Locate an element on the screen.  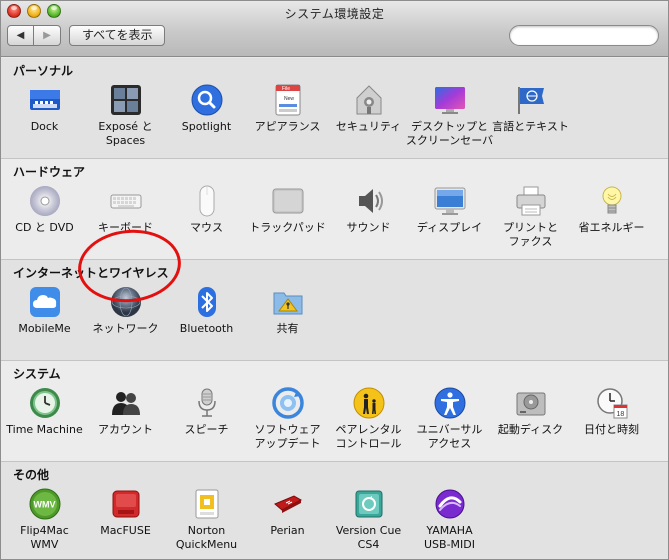
pref-pane-sharing: 共有 is located at coordinates (287, 311).